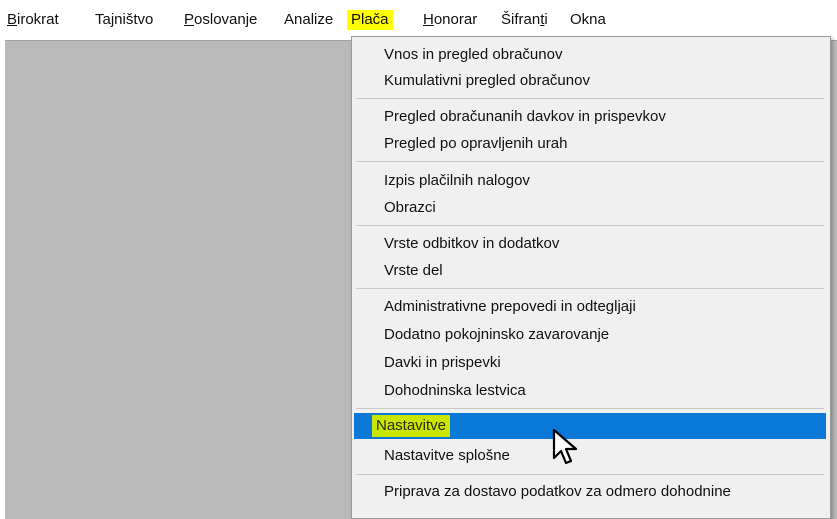 Image resolution: width=837 pixels, height=519 pixels. Describe the element at coordinates (455, 390) in the screenshot. I see `menu-item-label: Dohodninska lestvica` at that location.